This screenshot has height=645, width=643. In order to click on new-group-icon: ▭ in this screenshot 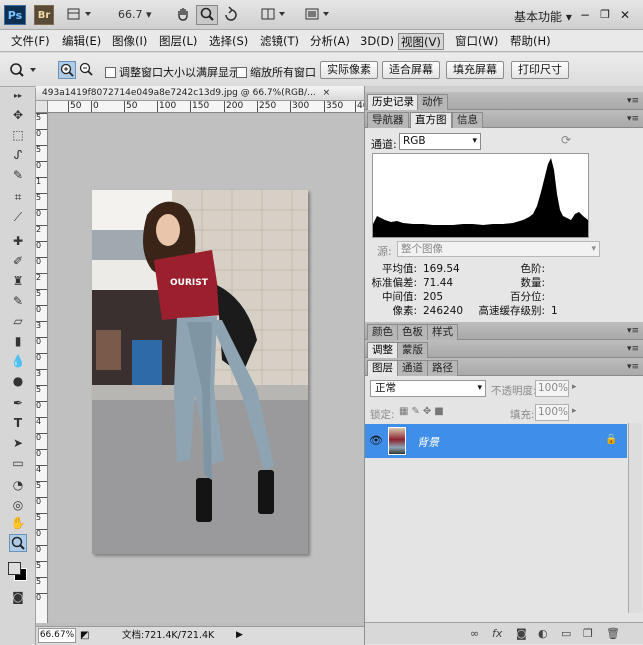, I will do `click(566, 633)`.